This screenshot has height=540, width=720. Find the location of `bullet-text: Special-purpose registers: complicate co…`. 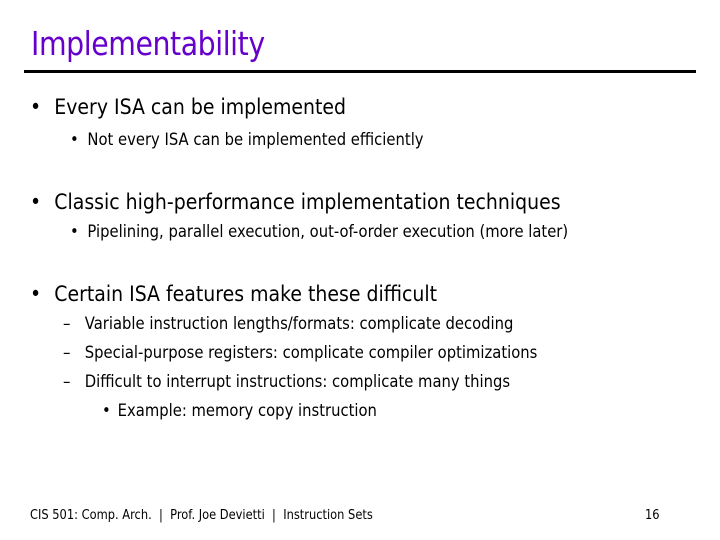

bullet-text: Special-purpose registers: complicate co… is located at coordinates (311, 353).